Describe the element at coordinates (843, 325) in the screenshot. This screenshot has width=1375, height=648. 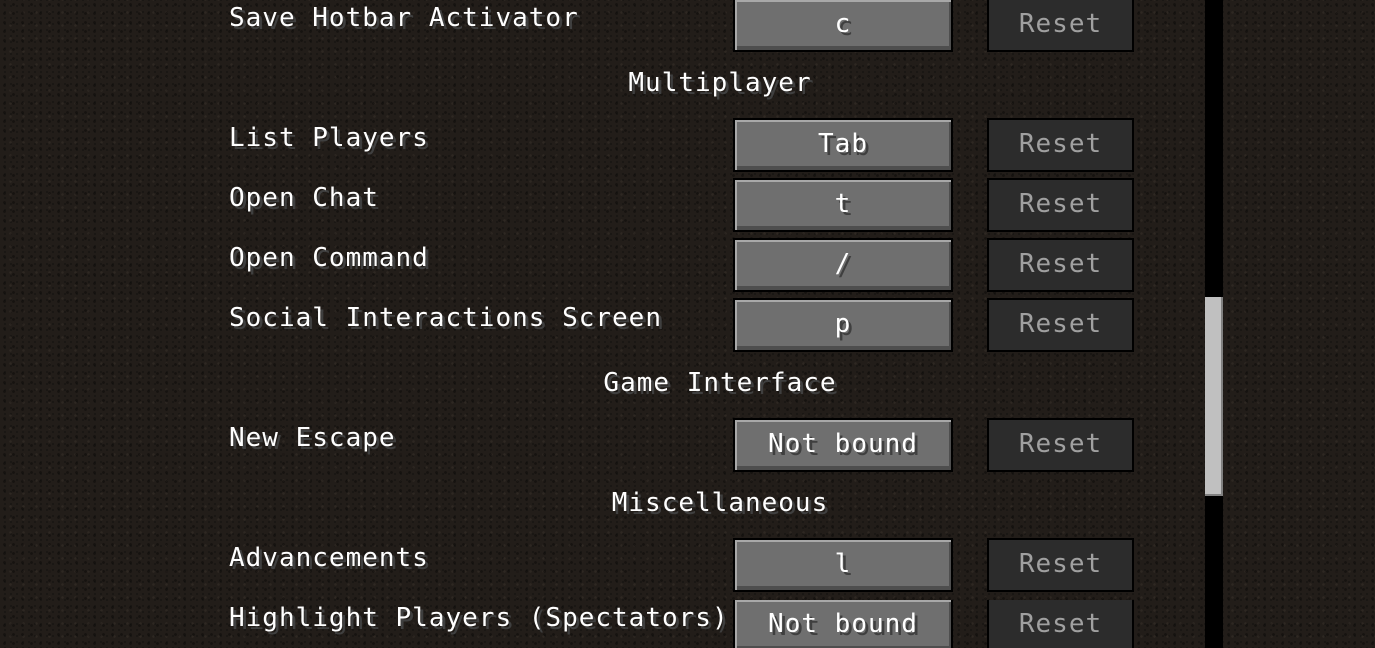
I see `key-button-social-interactions-screen: p` at that location.